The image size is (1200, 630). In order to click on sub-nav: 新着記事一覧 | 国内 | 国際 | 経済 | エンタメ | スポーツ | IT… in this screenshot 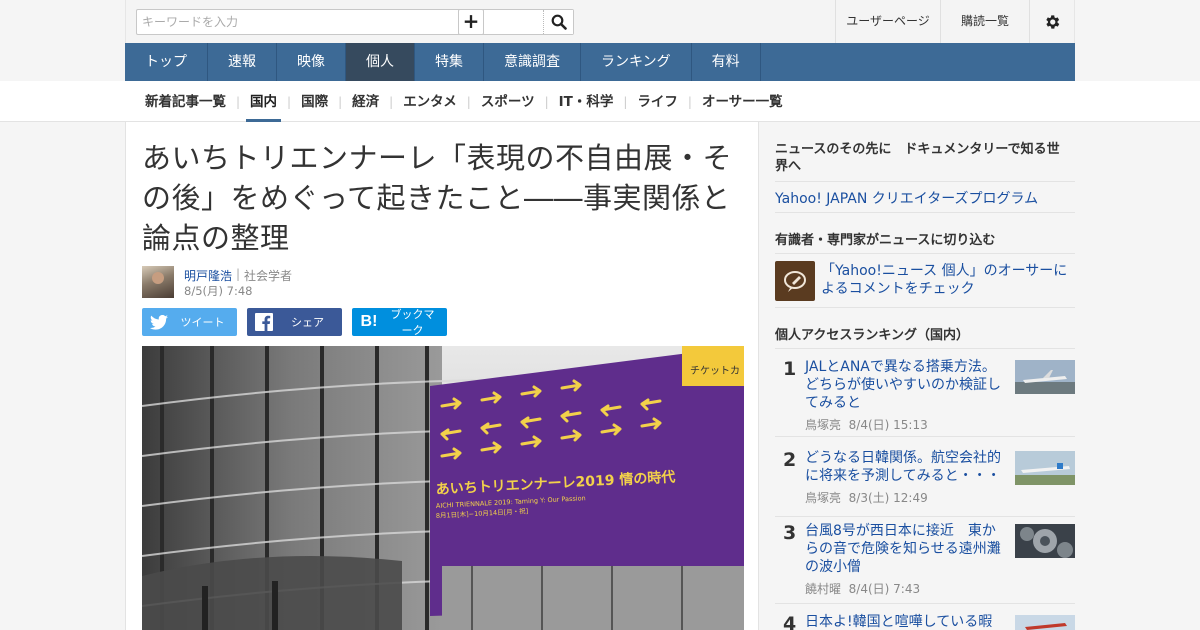, I will do `click(464, 101)`.